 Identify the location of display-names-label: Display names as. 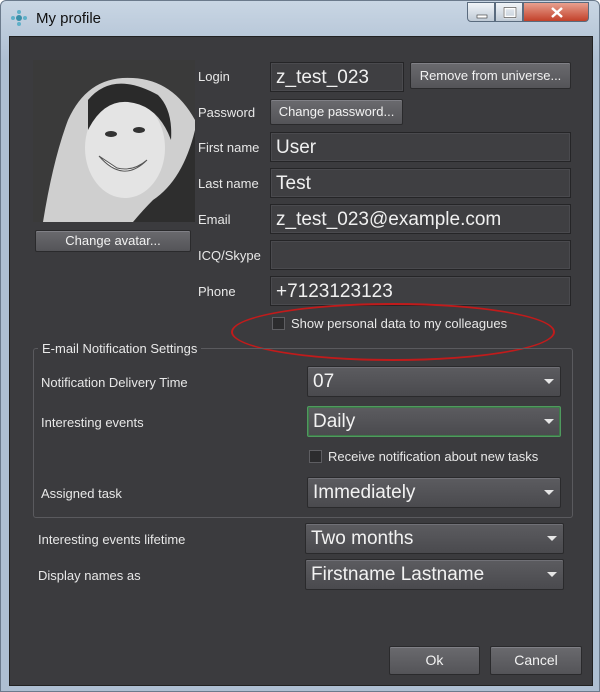
(89, 575).